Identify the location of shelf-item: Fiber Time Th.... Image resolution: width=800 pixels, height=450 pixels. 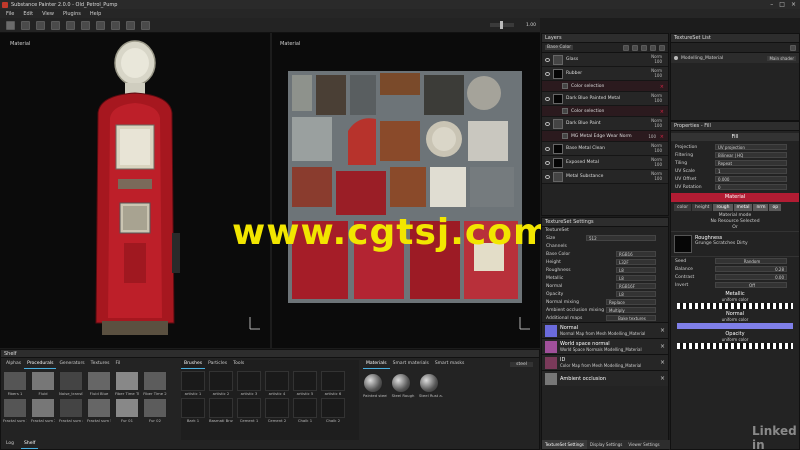
(127, 383).